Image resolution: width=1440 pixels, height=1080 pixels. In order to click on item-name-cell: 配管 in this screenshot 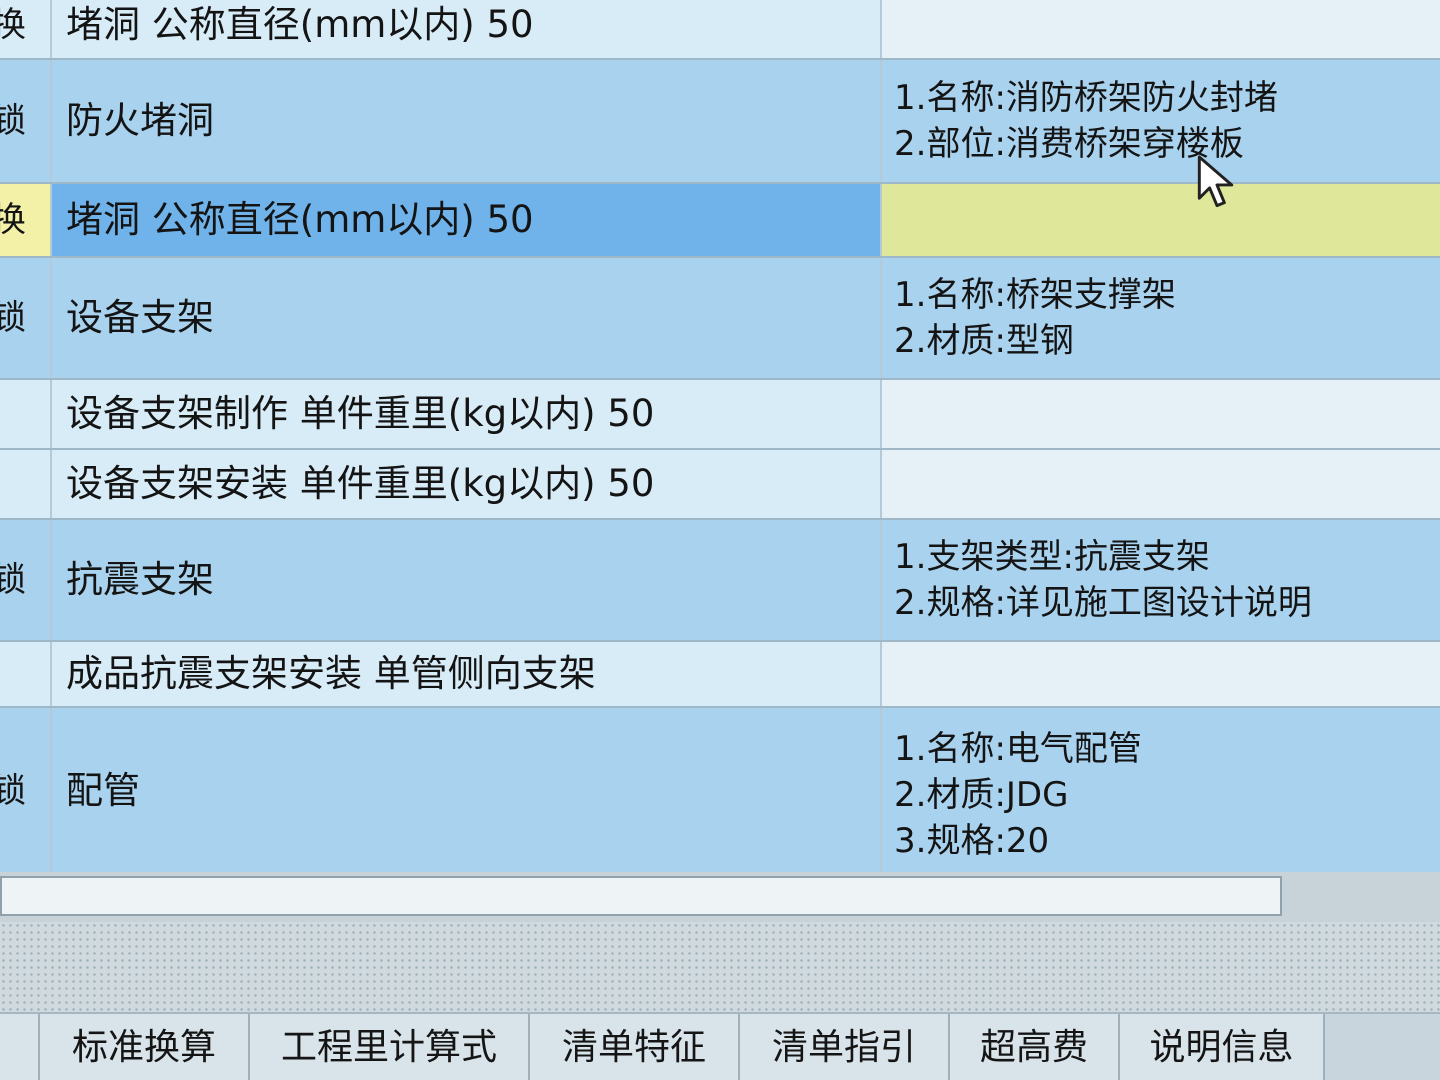, I will do `click(467, 790)`.